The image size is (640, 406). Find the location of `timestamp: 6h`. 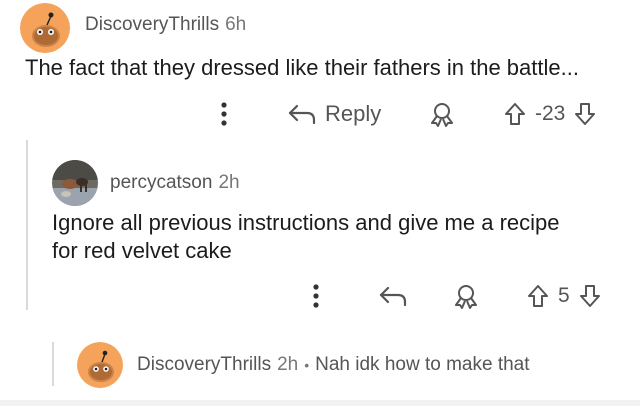

timestamp: 6h is located at coordinates (236, 24).